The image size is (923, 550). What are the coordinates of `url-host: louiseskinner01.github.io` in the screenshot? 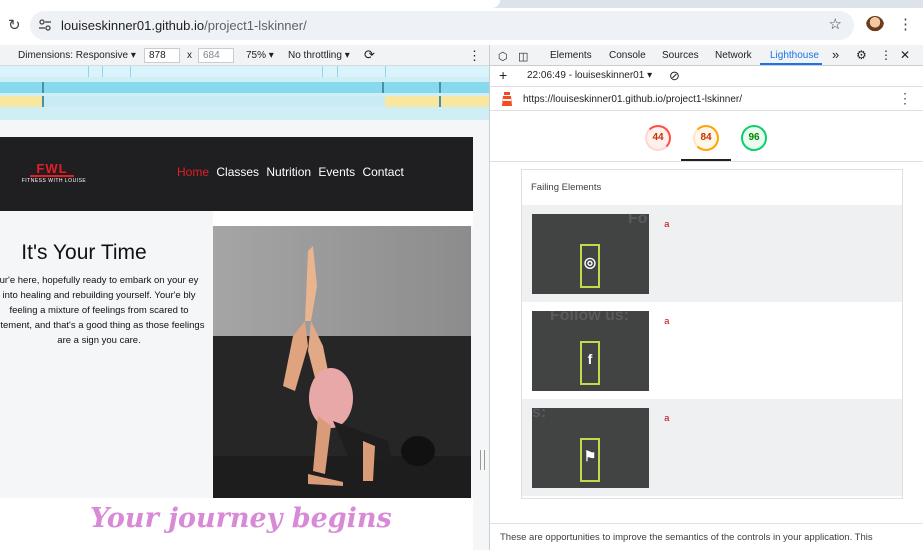 It's located at (133, 25).